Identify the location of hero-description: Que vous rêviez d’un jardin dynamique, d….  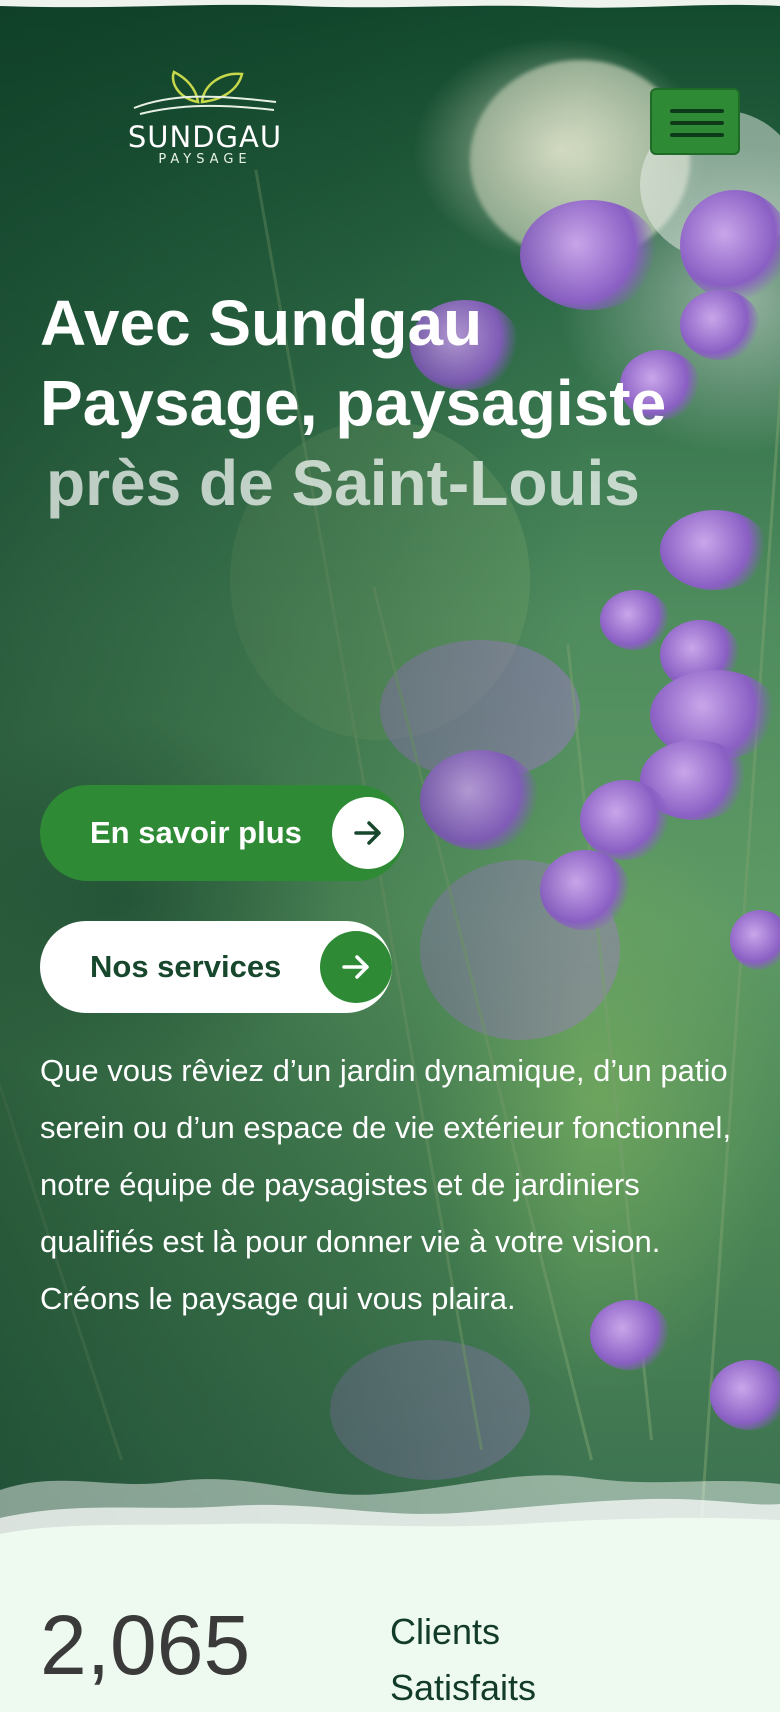
(386, 1184).